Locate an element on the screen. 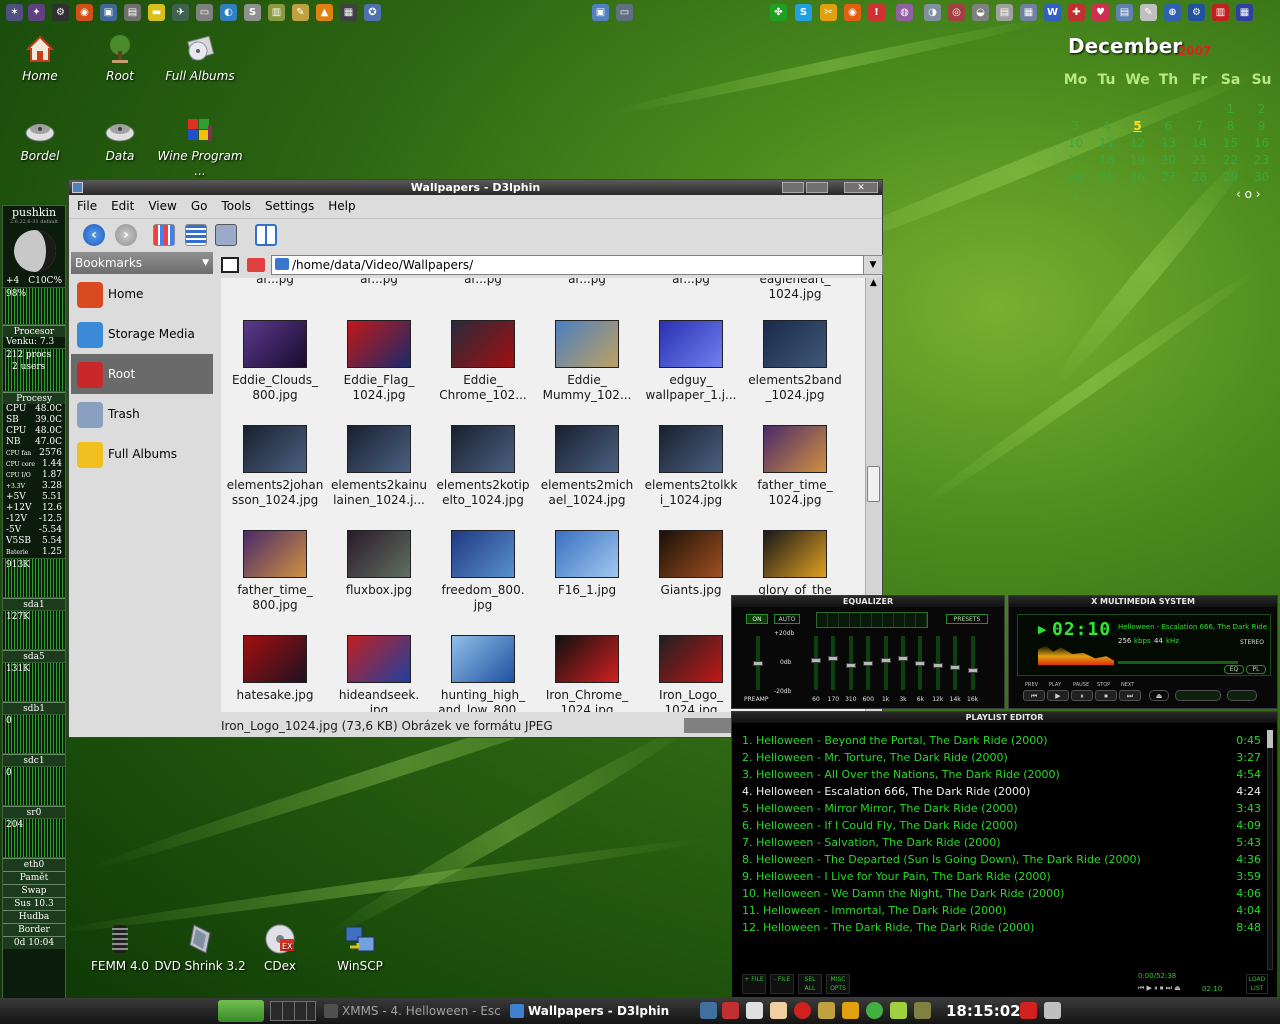 The width and height of the screenshot is (1280, 1024). calendar-day: 5 is located at coordinates (1137, 126).